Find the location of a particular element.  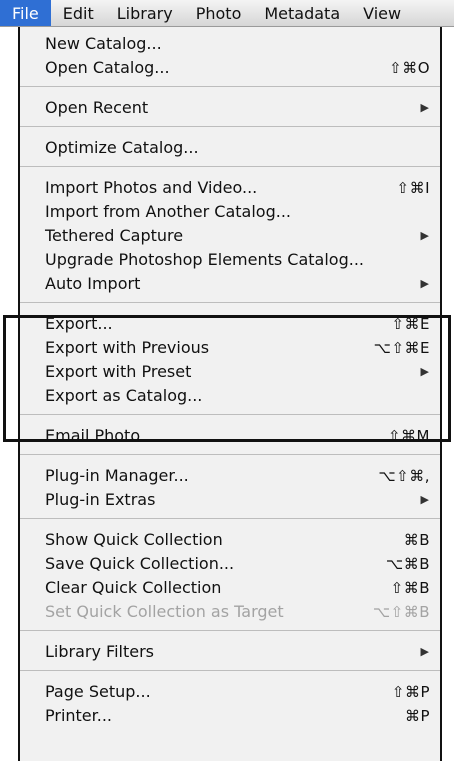

menu-item-label: Export with Previous is located at coordinates (127, 347).